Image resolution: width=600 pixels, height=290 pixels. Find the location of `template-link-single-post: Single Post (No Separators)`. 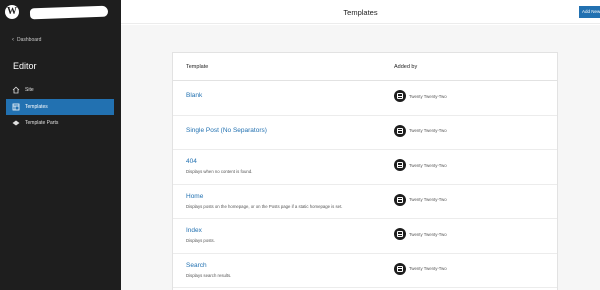

template-link-single-post: Single Post (No Separators) is located at coordinates (226, 130).